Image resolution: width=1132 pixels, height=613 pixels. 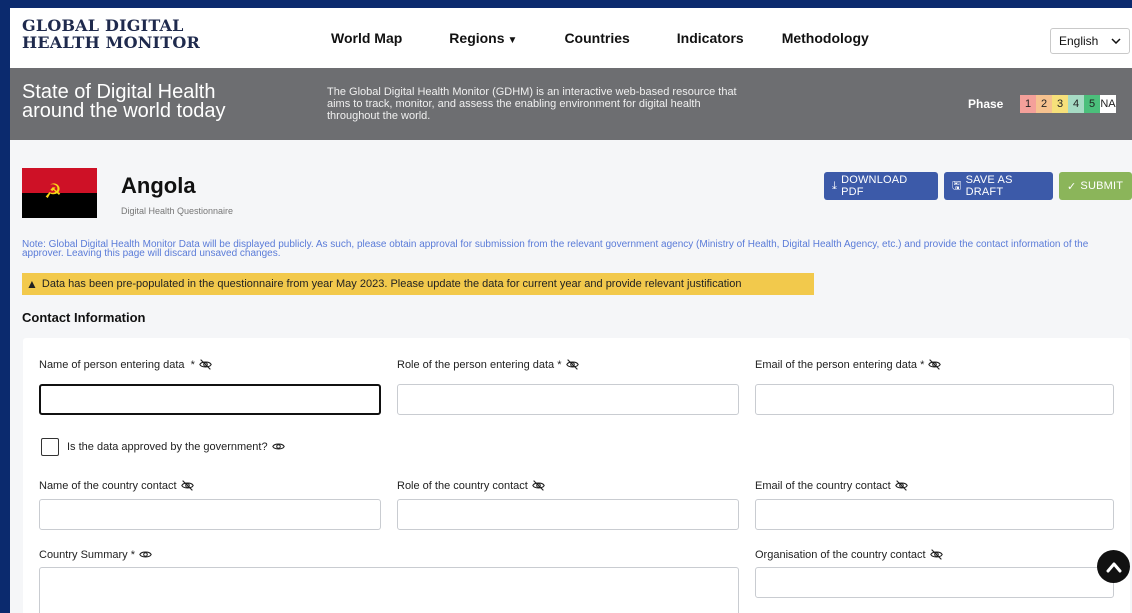 I want to click on phase-4: 4, so click(x=1076, y=104).